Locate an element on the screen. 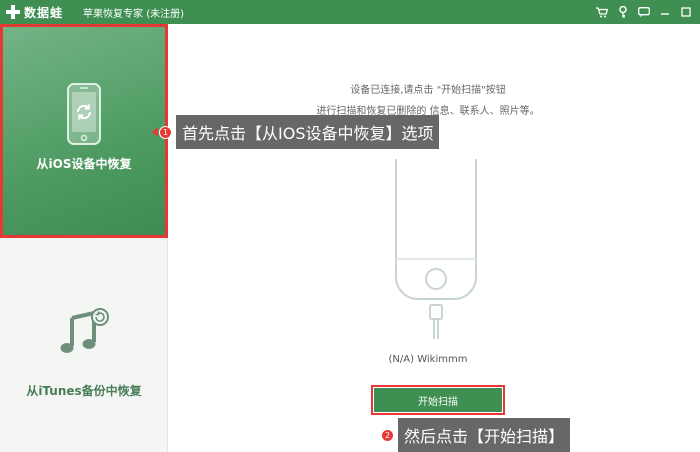 The image size is (700, 452). window-controls is located at coordinates (643, 12).